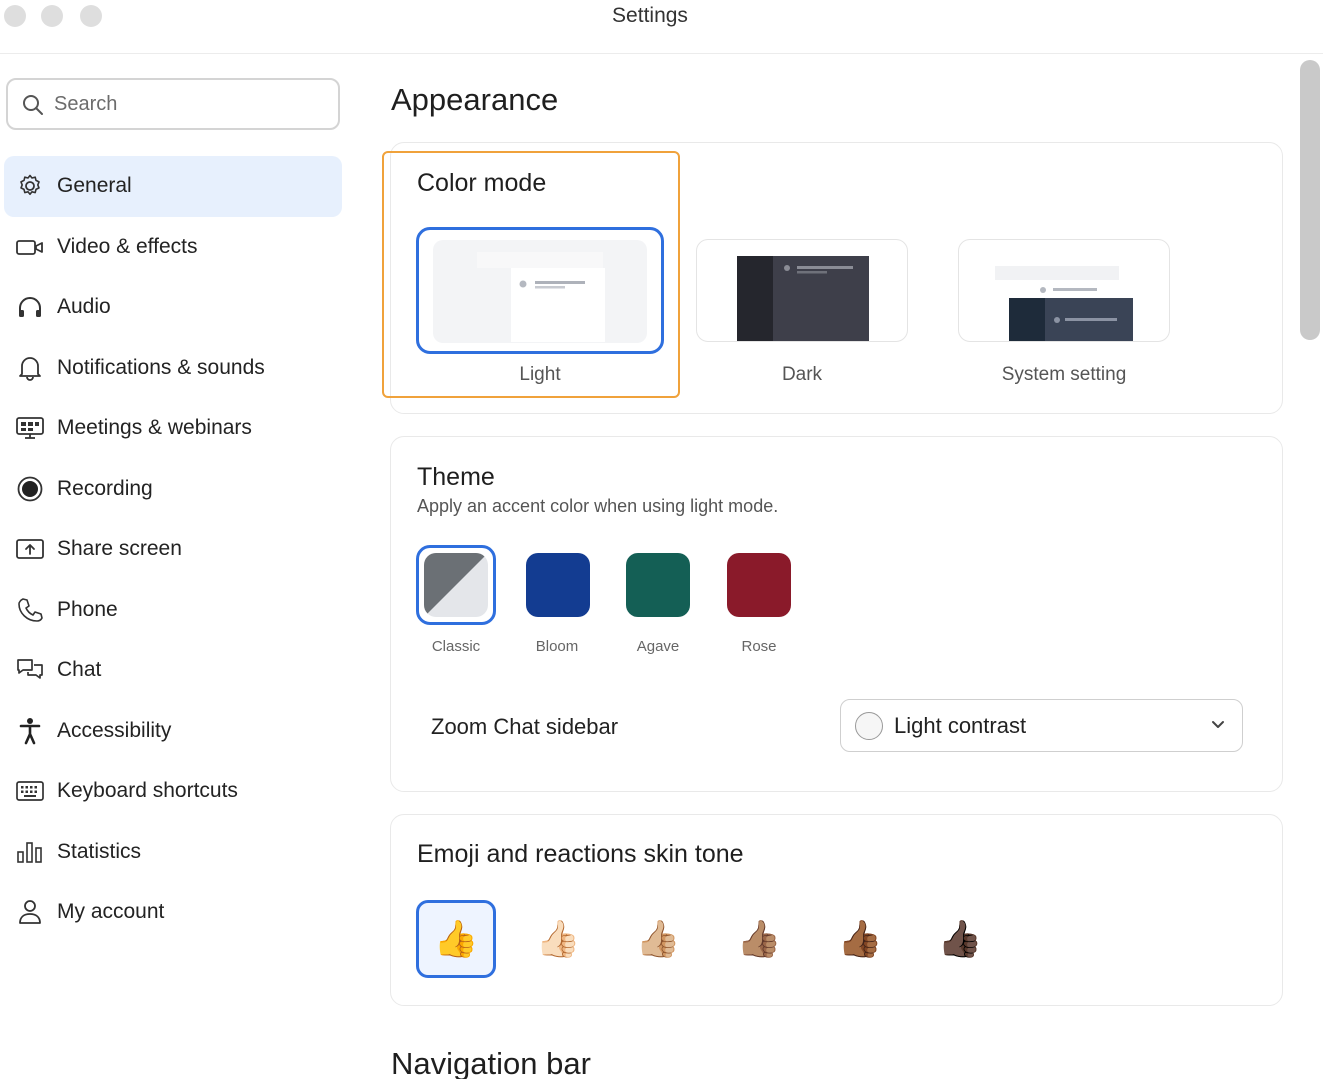 The height and width of the screenshot is (1079, 1323). What do you see at coordinates (30, 731) in the screenshot?
I see `accessibility-icon` at bounding box center [30, 731].